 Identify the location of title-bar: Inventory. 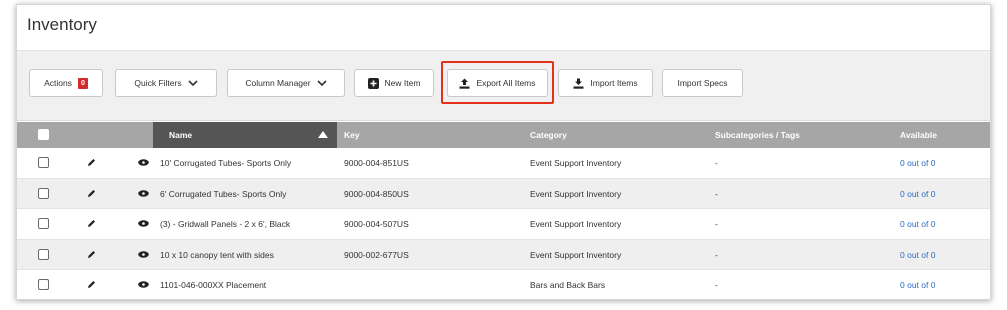
(503, 28).